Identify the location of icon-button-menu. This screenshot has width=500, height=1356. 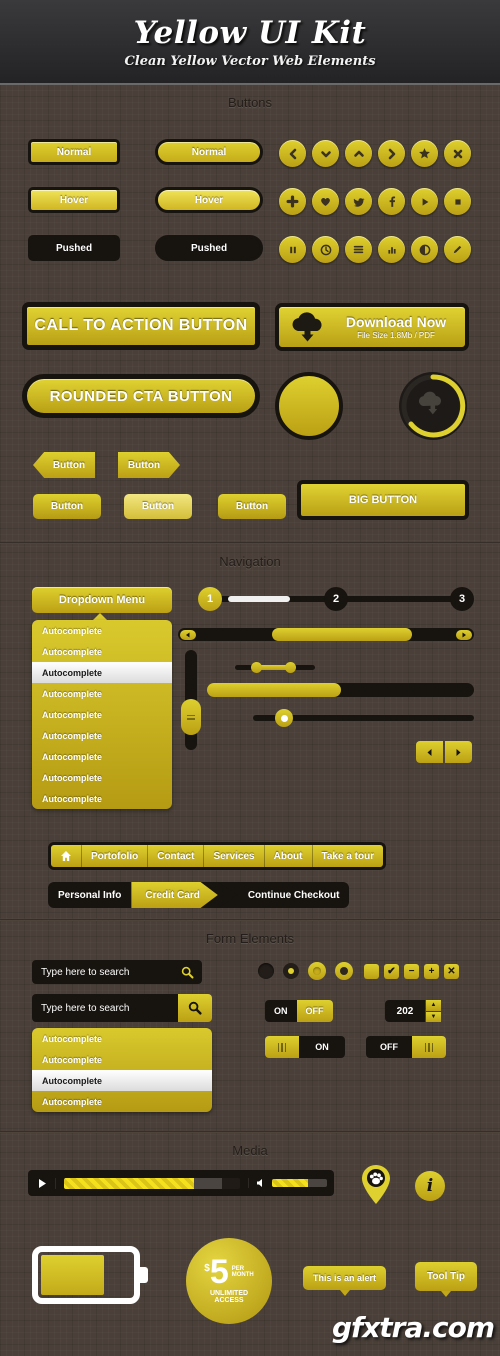
(358, 249).